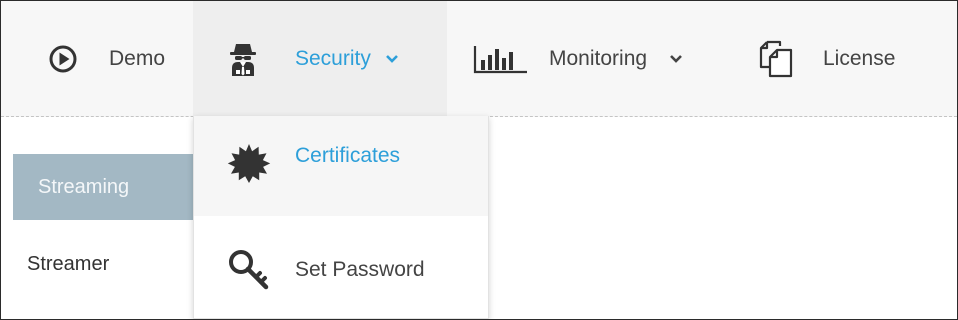 This screenshot has height=320, width=958. Describe the element at coordinates (501, 59) in the screenshot. I see `bar-chart-icon` at that location.